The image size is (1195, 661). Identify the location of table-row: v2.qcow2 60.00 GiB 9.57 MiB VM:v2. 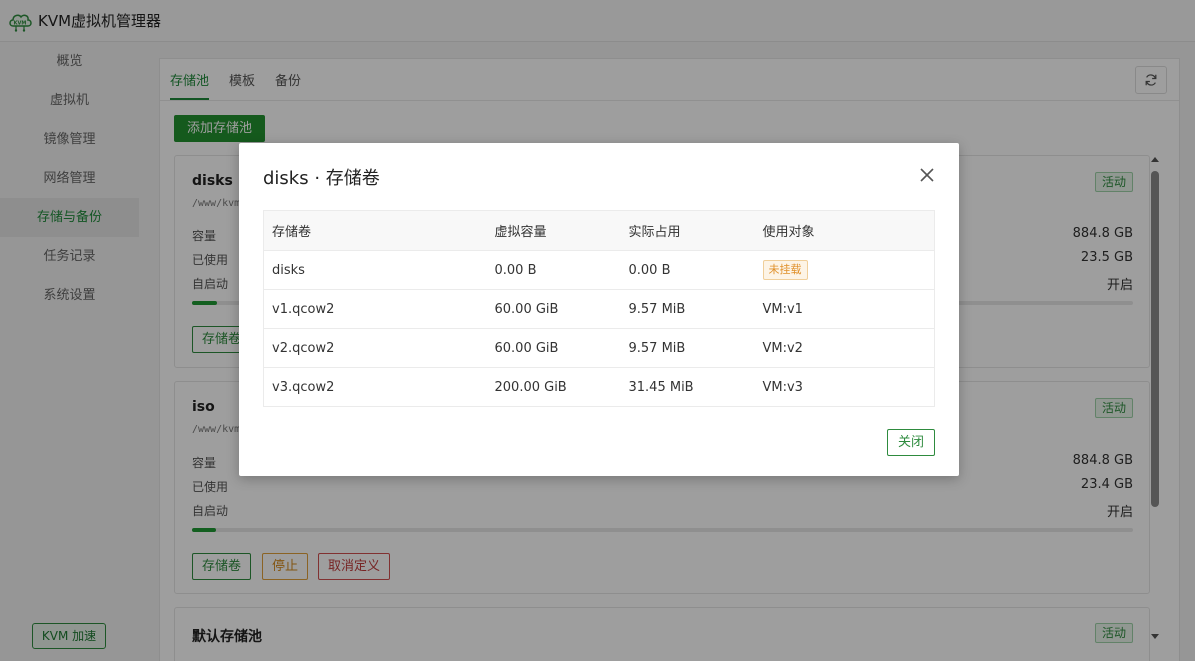
(599, 348).